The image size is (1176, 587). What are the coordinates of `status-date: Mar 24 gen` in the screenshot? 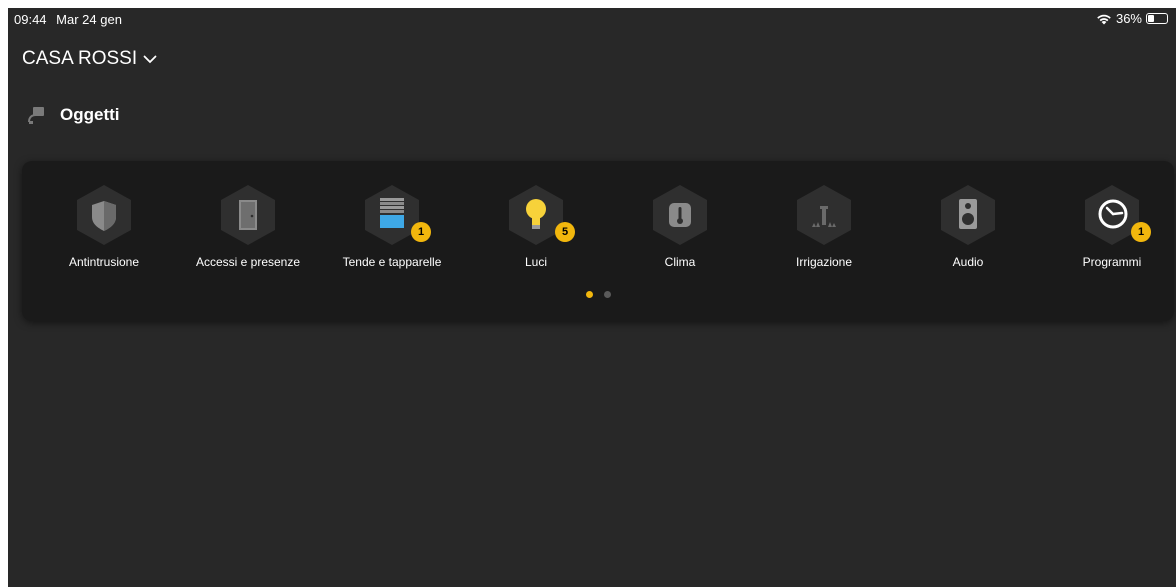 It's located at (89, 19).